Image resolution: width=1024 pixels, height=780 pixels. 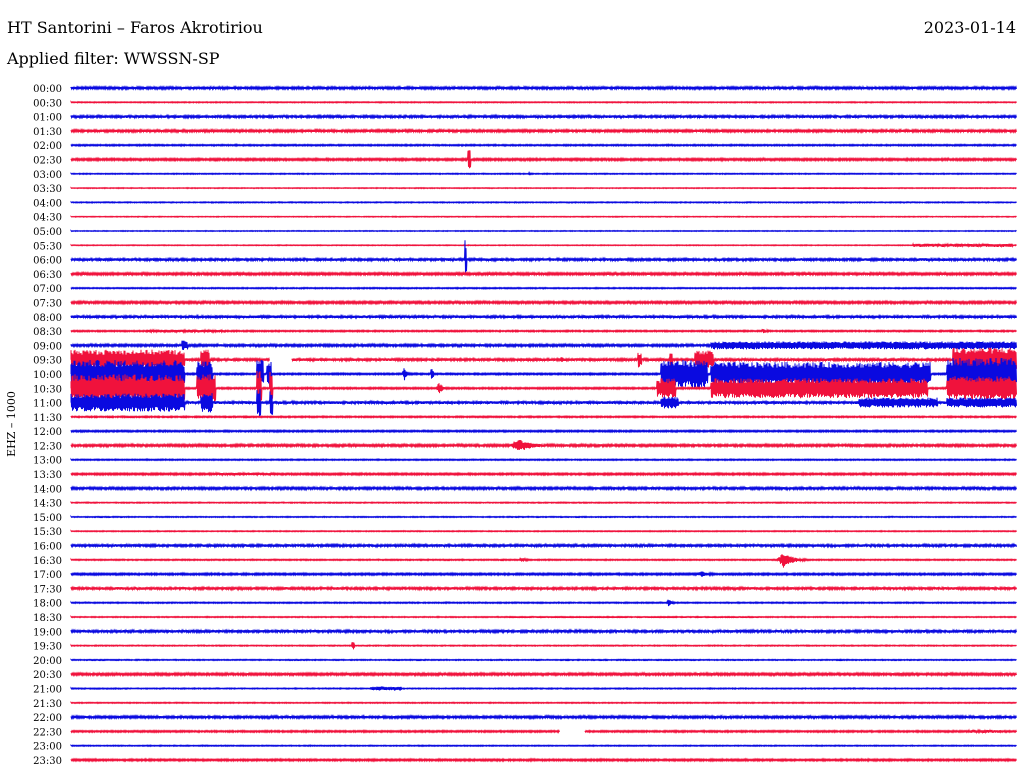 What do you see at coordinates (47, 561) in the screenshot?
I see `row-time-label: 16:30` at bounding box center [47, 561].